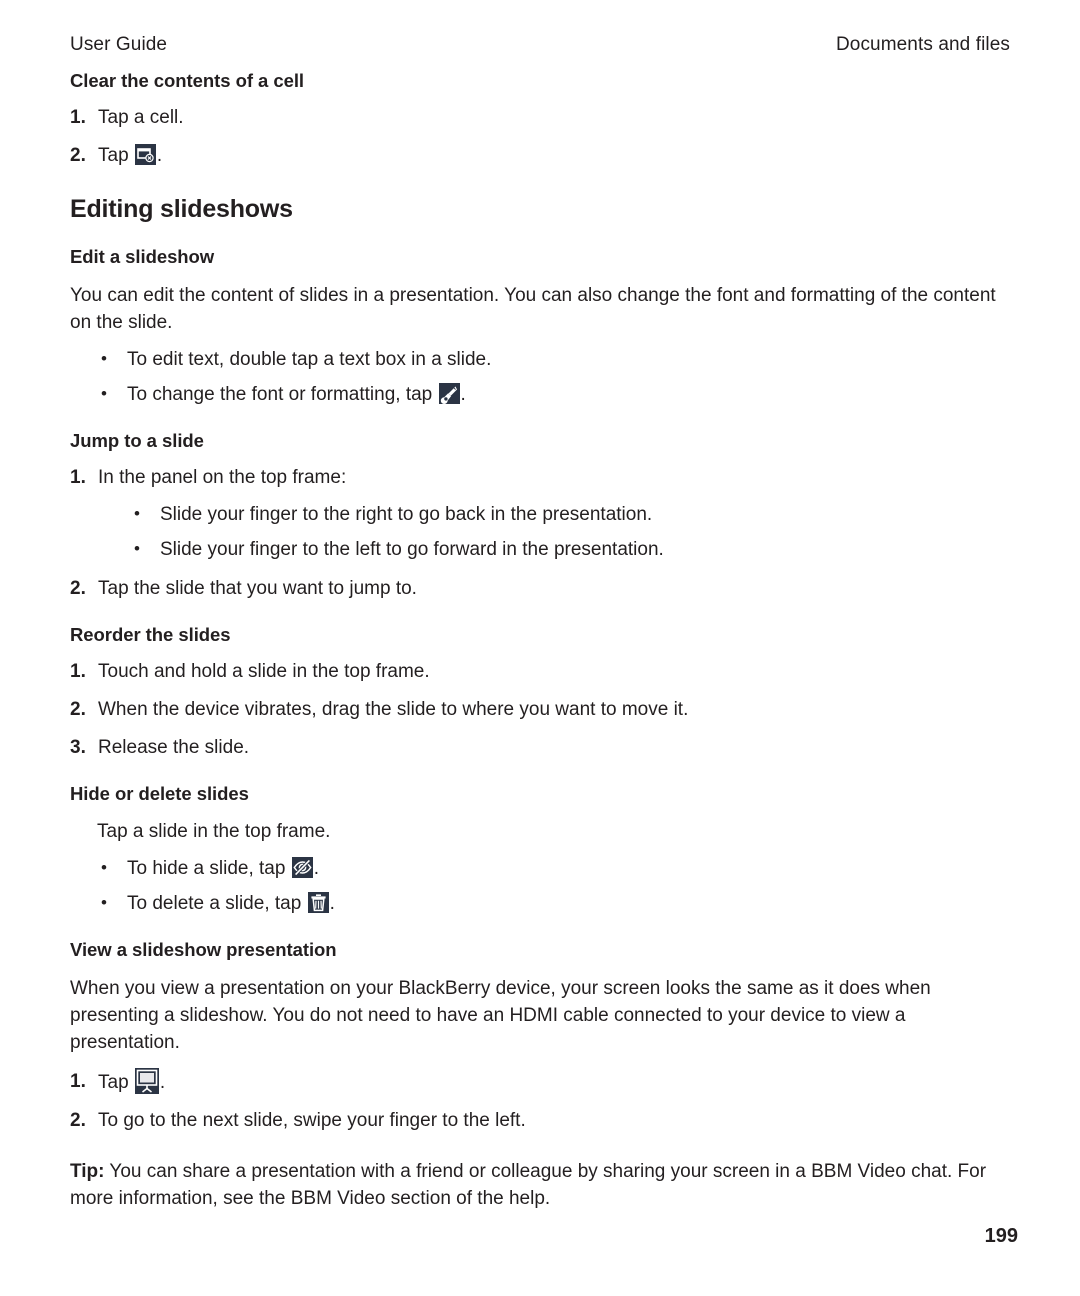 This screenshot has width=1080, height=1296. What do you see at coordinates (557, 903) in the screenshot?
I see `list-item: To delete a slide, tap .` at bounding box center [557, 903].